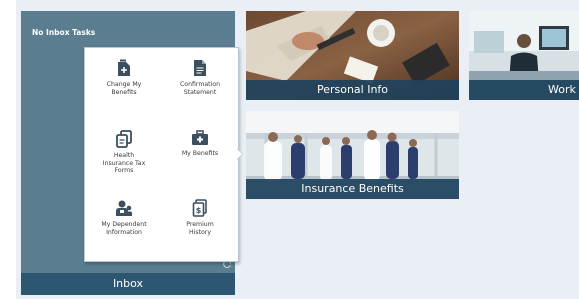 This screenshot has width=579, height=299. I want to click on insurance-benefits-label: Insurance Benefits, so click(352, 189).